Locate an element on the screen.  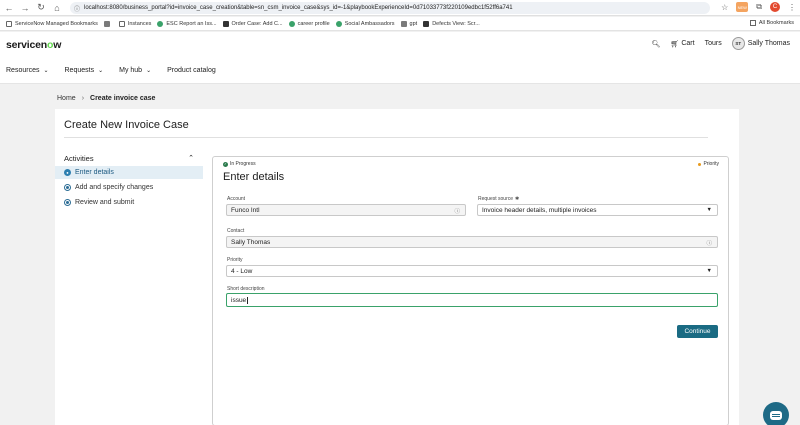
breadcrumb: Home › Create invoice case is located at coordinates (106, 98).